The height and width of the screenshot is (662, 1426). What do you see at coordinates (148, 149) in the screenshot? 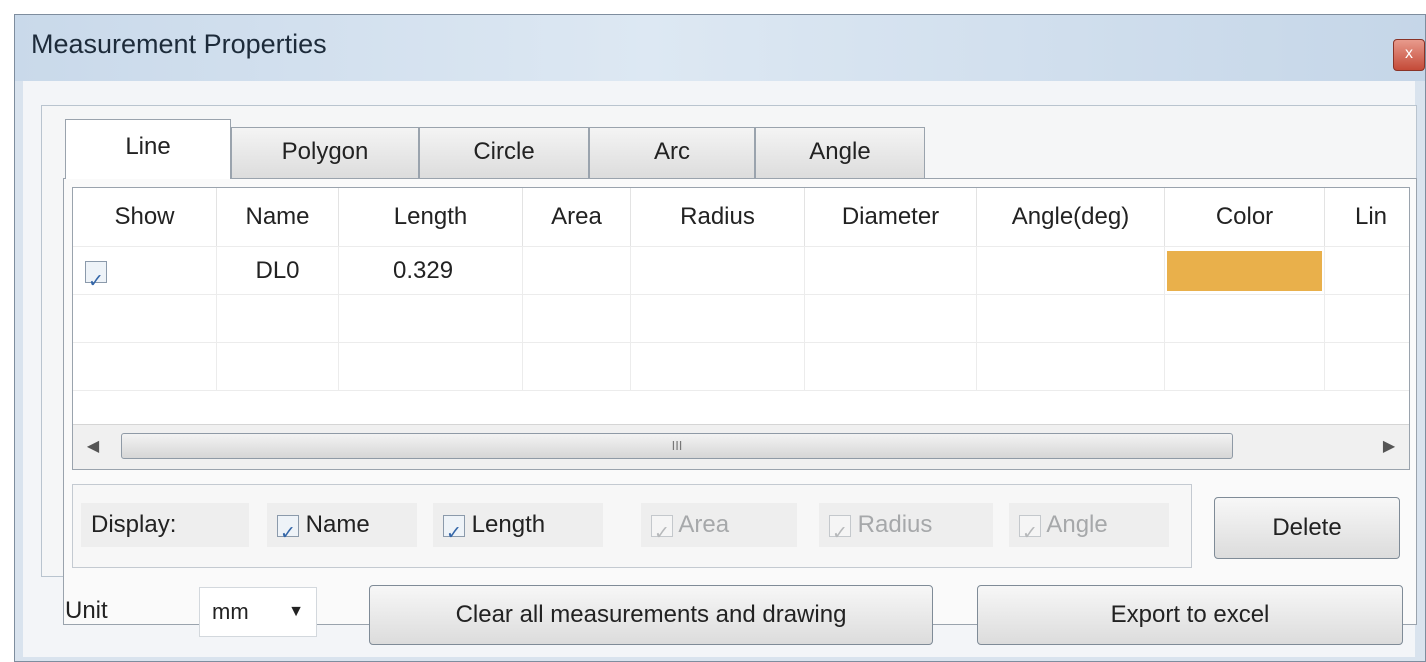
I see `tab-line: Line` at bounding box center [148, 149].